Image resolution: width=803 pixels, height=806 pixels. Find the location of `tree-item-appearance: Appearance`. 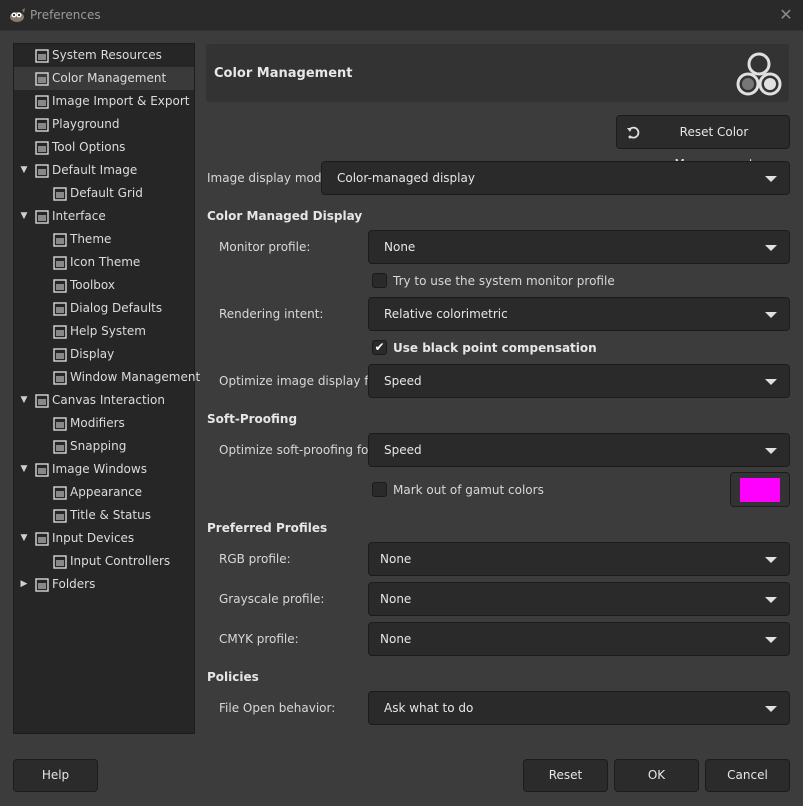

tree-item-appearance: Appearance is located at coordinates (104, 492).